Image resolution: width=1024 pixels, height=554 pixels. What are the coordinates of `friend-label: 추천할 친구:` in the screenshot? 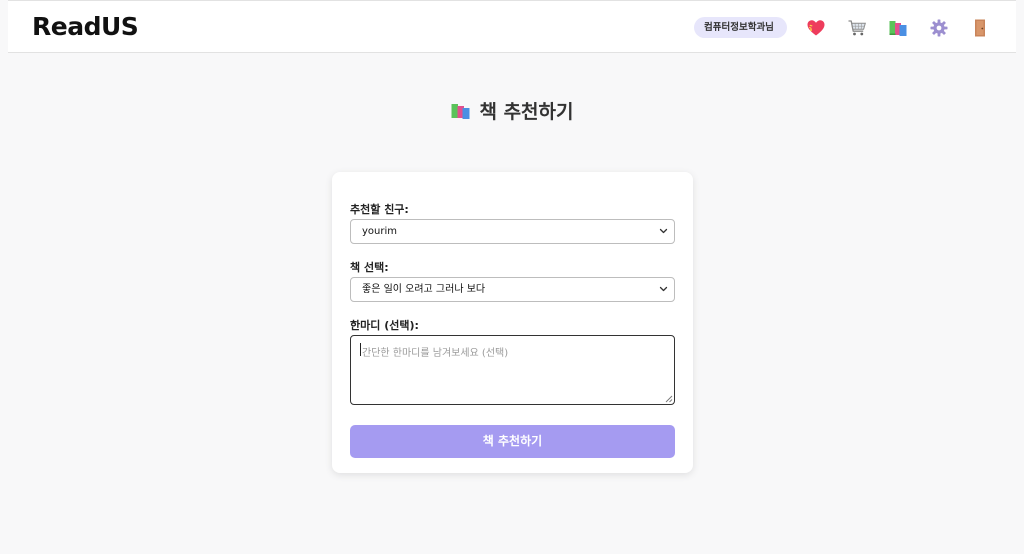 It's located at (379, 209).